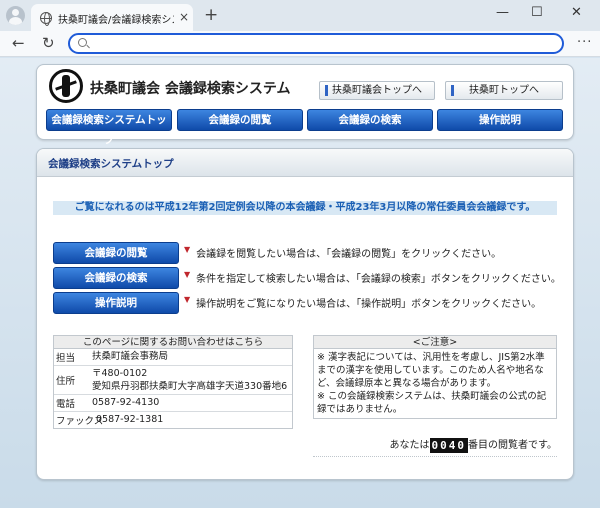  Describe the element at coordinates (300, 15) in the screenshot. I see `browser-tab-bar: 扶桑町議会/会議録検索システム × + — ☐ ✕` at that location.